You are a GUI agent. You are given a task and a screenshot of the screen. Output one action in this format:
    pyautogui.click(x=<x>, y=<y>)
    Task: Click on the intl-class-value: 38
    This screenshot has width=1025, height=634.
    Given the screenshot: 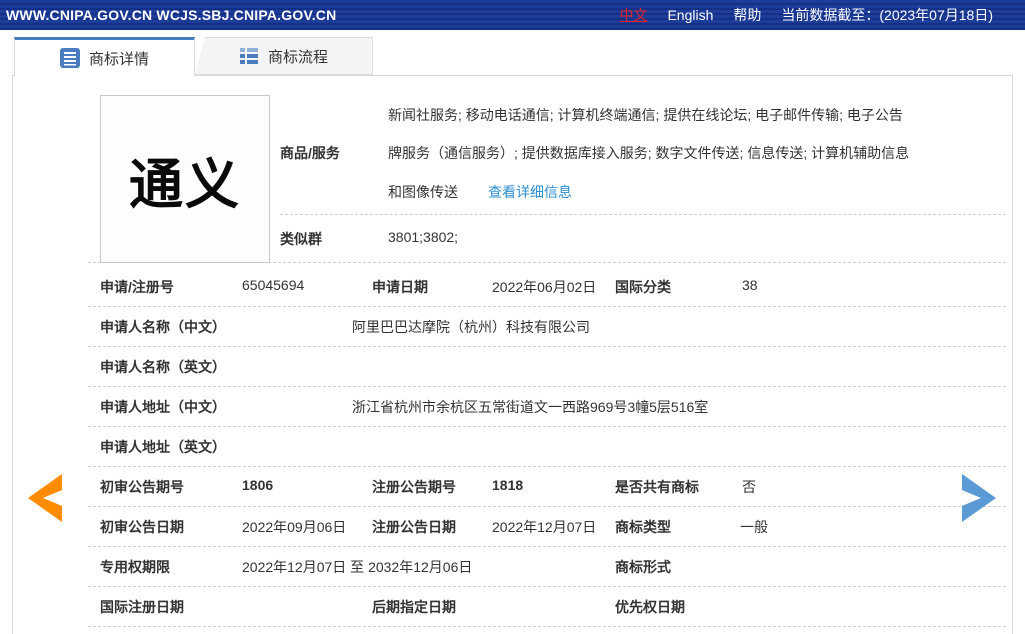 What is the action you would take?
    pyautogui.click(x=750, y=285)
    